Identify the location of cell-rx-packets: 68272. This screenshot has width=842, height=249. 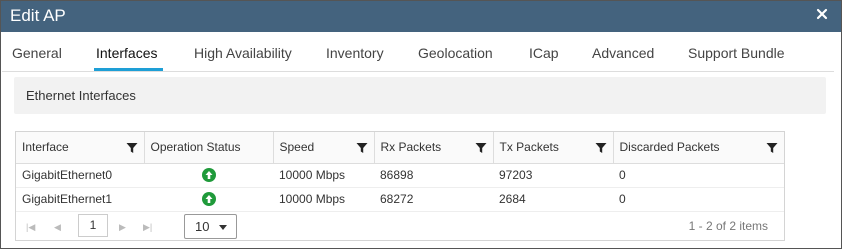
(433, 199).